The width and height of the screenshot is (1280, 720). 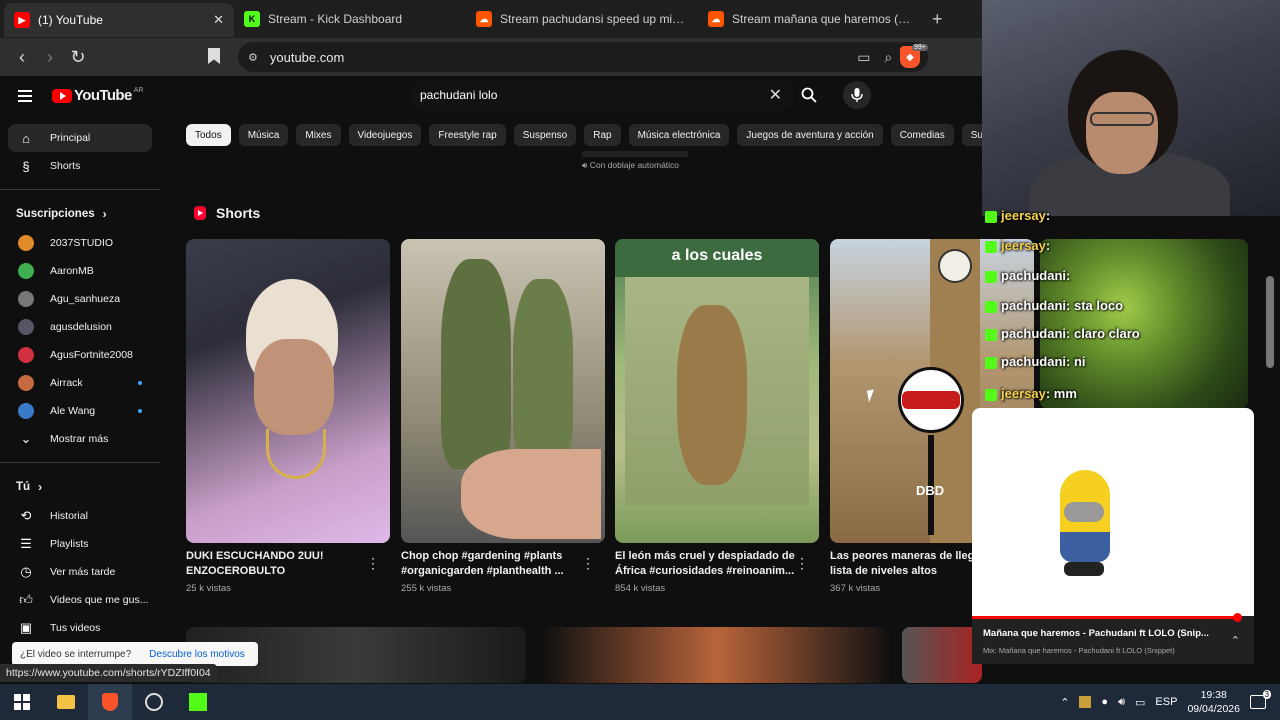 I want to click on sidebar-item-your-videos: ▣ Tus videos, so click(x=80, y=628).